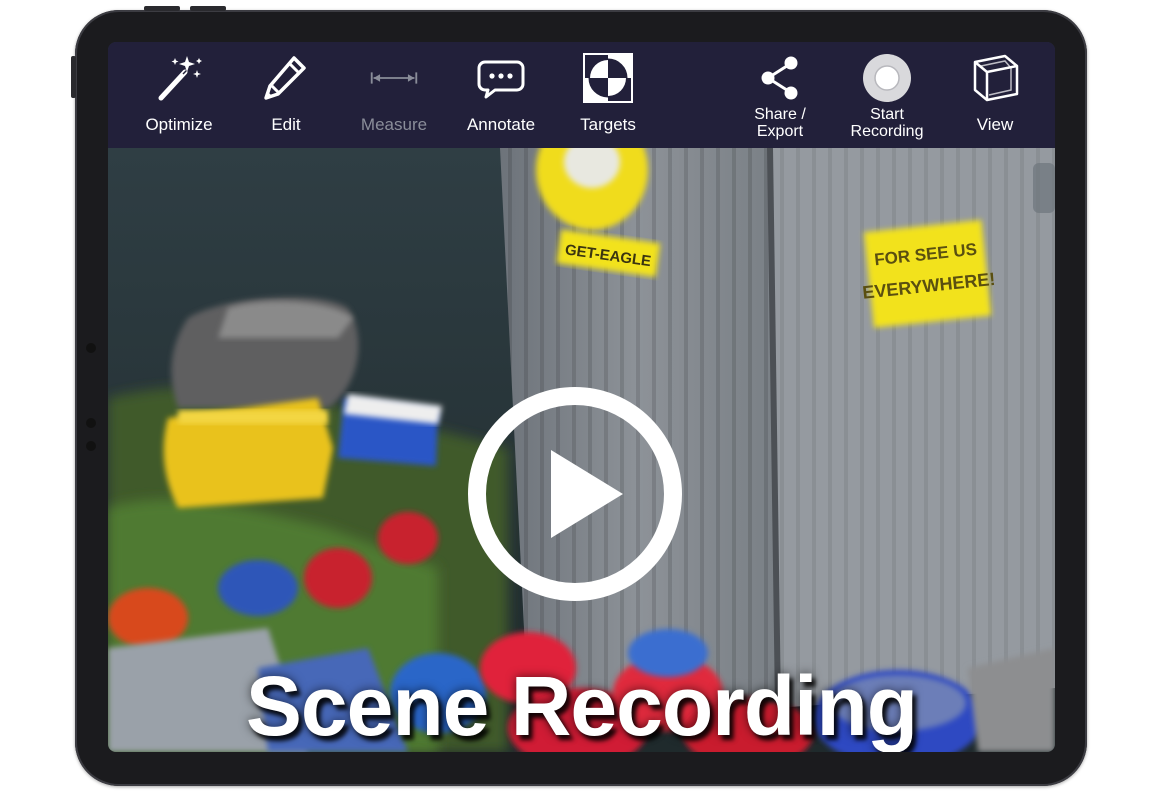  Describe the element at coordinates (581, 705) in the screenshot. I see `scene-caption: Scene Recording` at that location.